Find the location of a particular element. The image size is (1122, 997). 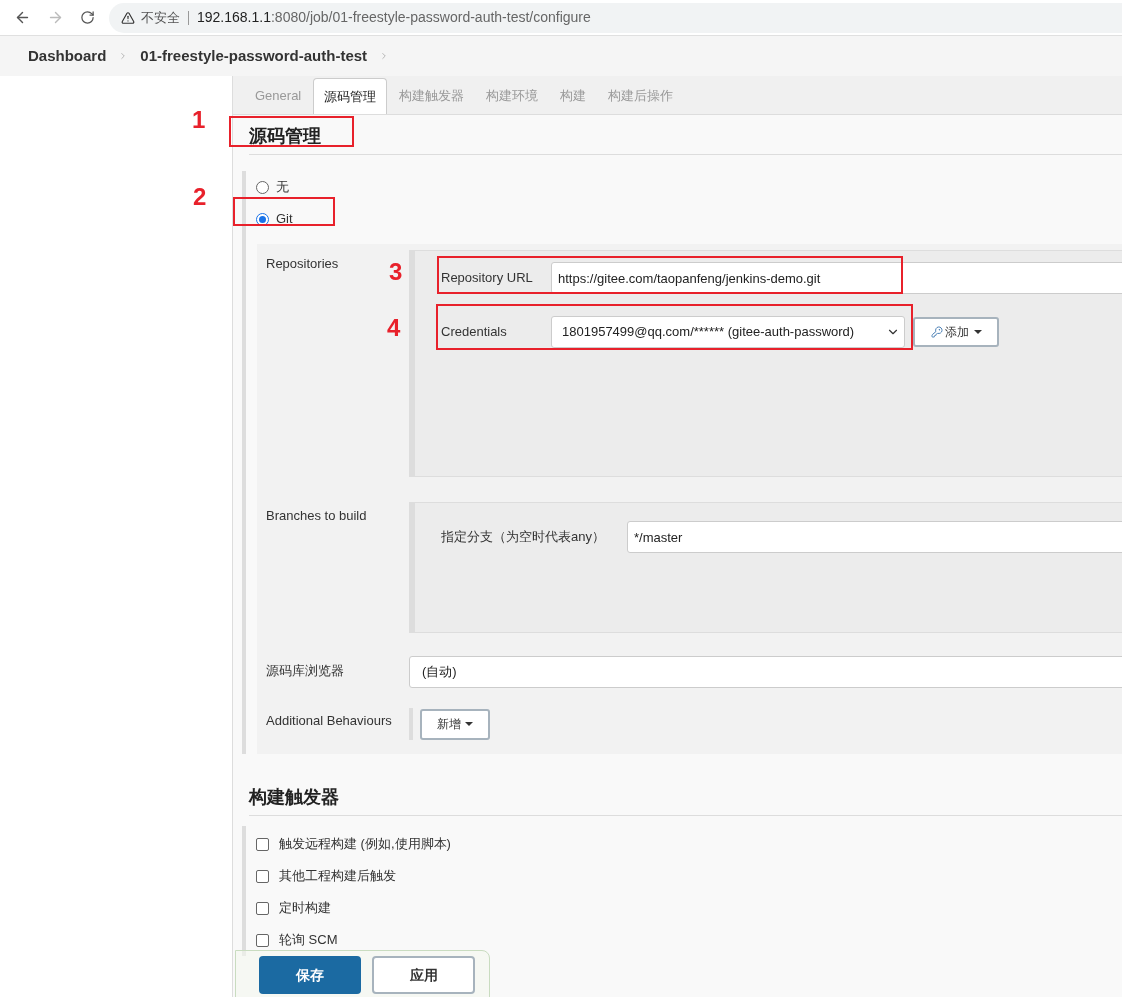

security-label: 不安全 is located at coordinates (160, 17).